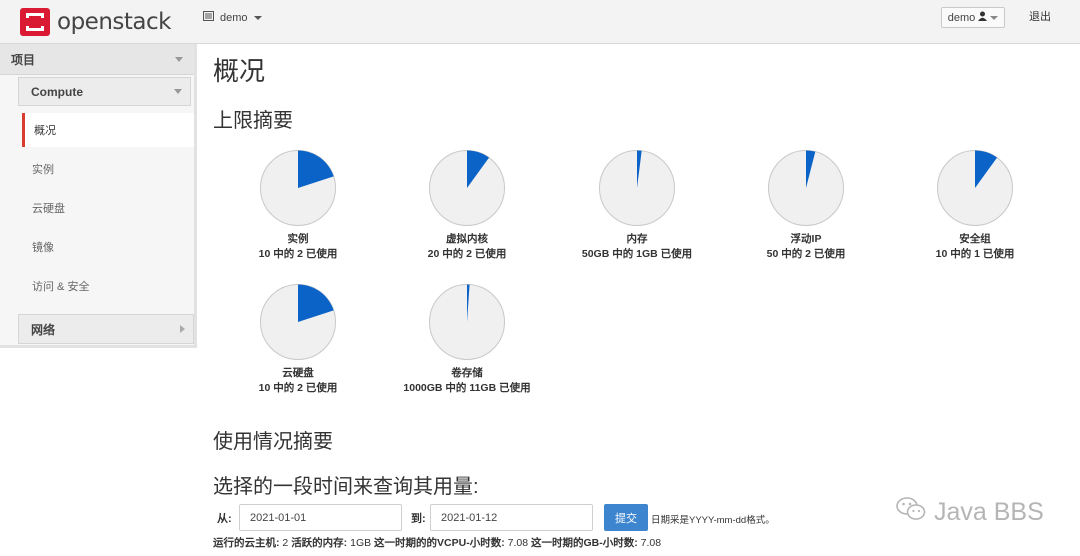 The height and width of the screenshot is (556, 1080). I want to click on quota-pie-volume-storage: 卷存储 1000GB 中的 11GB 已使用, so click(467, 339).